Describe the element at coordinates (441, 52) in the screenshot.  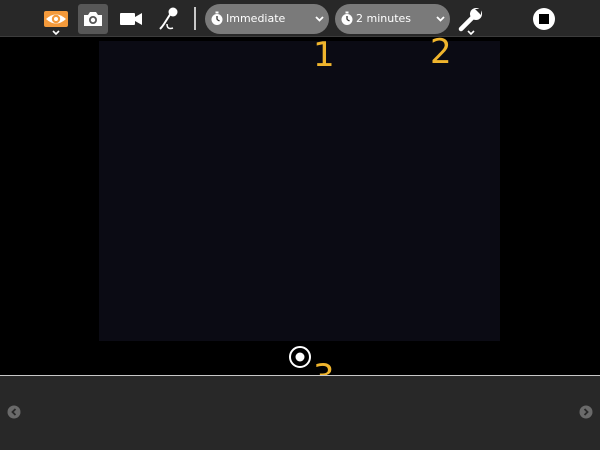
I see `callout-2: 2` at that location.